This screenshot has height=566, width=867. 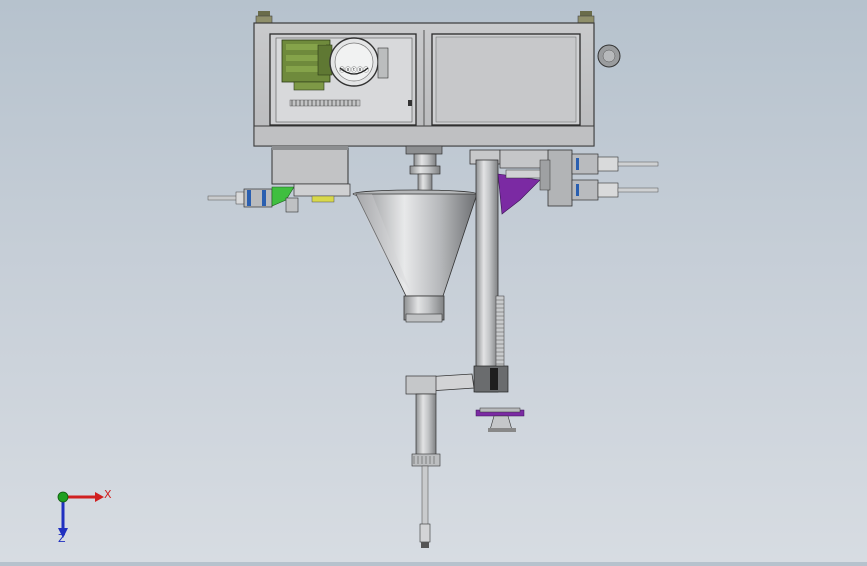 I want to click on central-coupling, so click(x=424, y=169).